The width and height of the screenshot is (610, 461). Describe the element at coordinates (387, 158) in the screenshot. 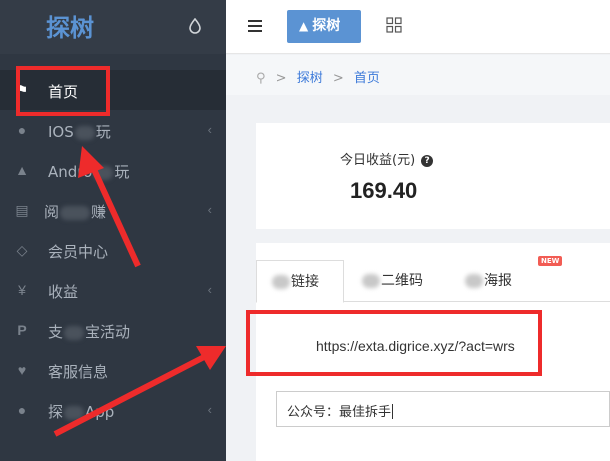

I see `stat-label: 今日收益(元)?` at that location.